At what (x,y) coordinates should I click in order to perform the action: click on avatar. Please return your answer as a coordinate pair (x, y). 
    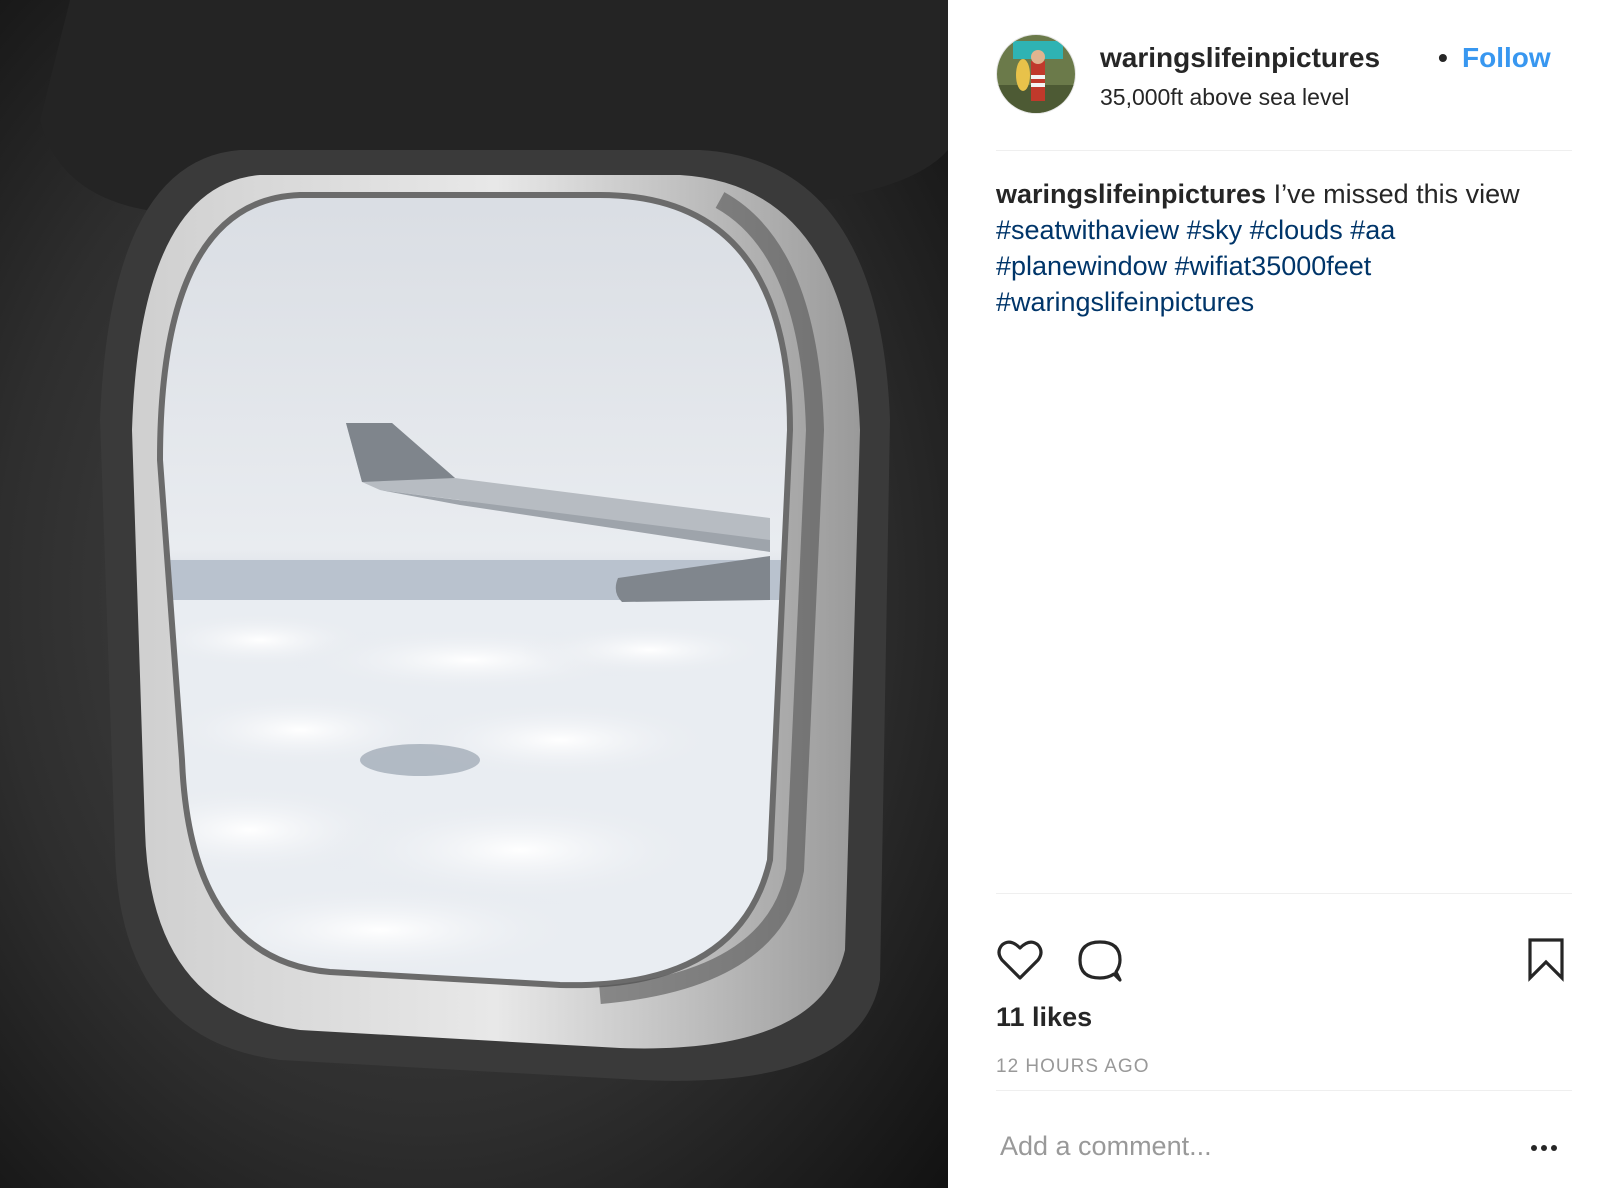
    Looking at the image, I should click on (1036, 74).